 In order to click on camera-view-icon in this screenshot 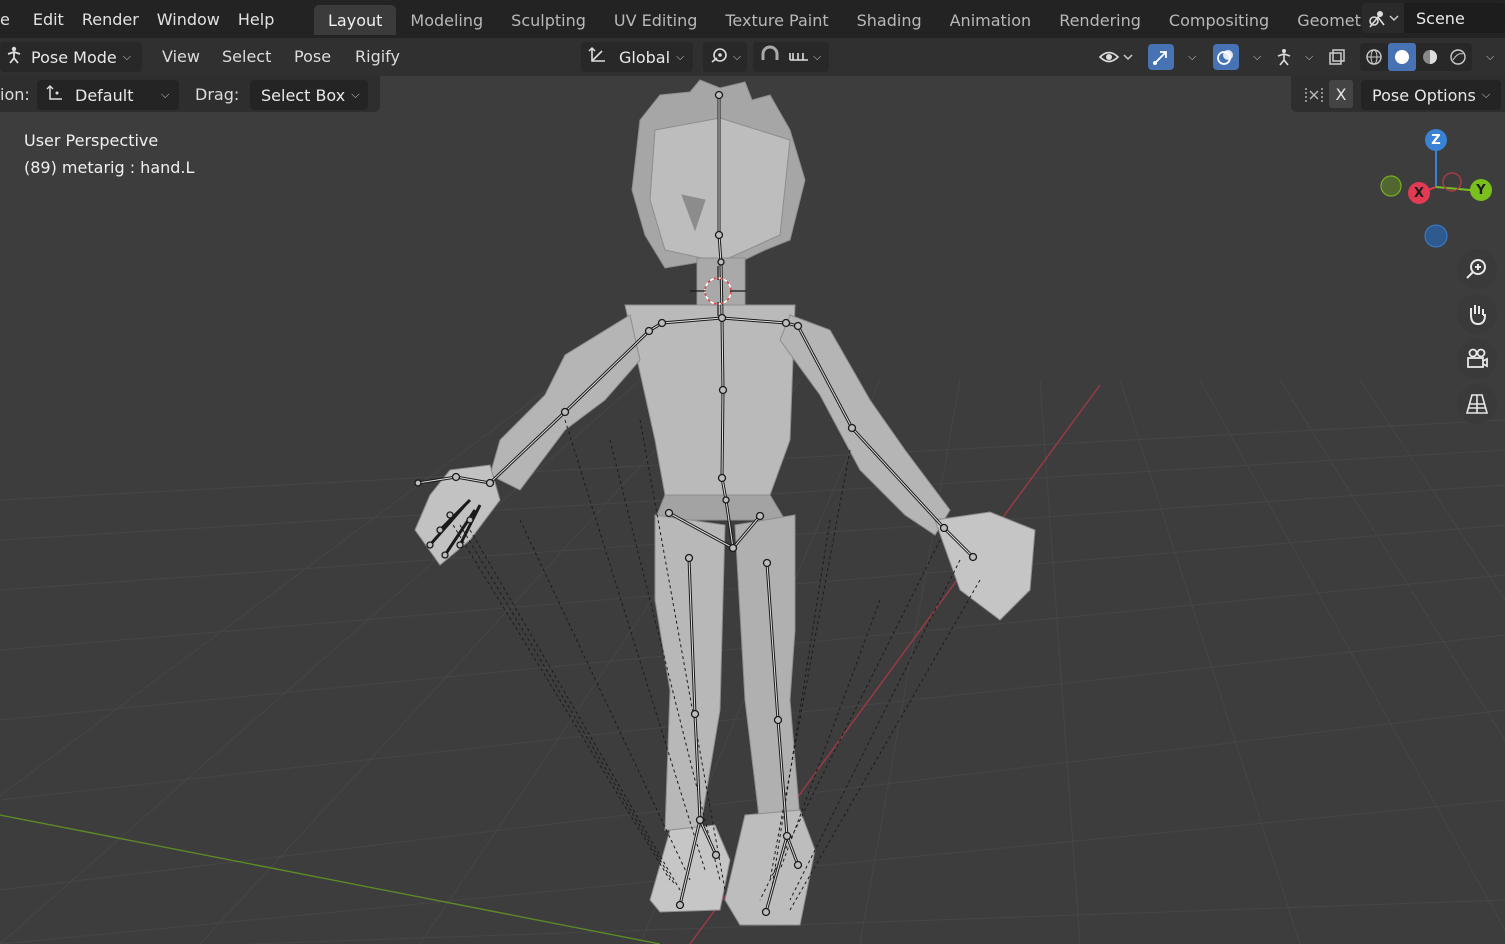, I will do `click(1477, 359)`.